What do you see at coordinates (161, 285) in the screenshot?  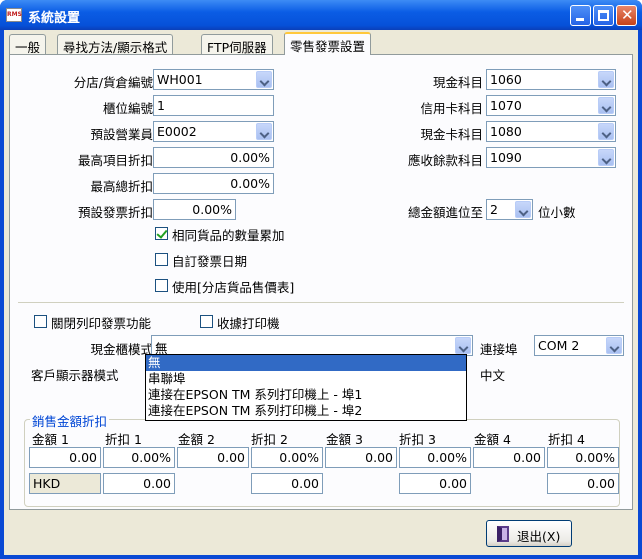 I see `use-price-table-checkbox` at bounding box center [161, 285].